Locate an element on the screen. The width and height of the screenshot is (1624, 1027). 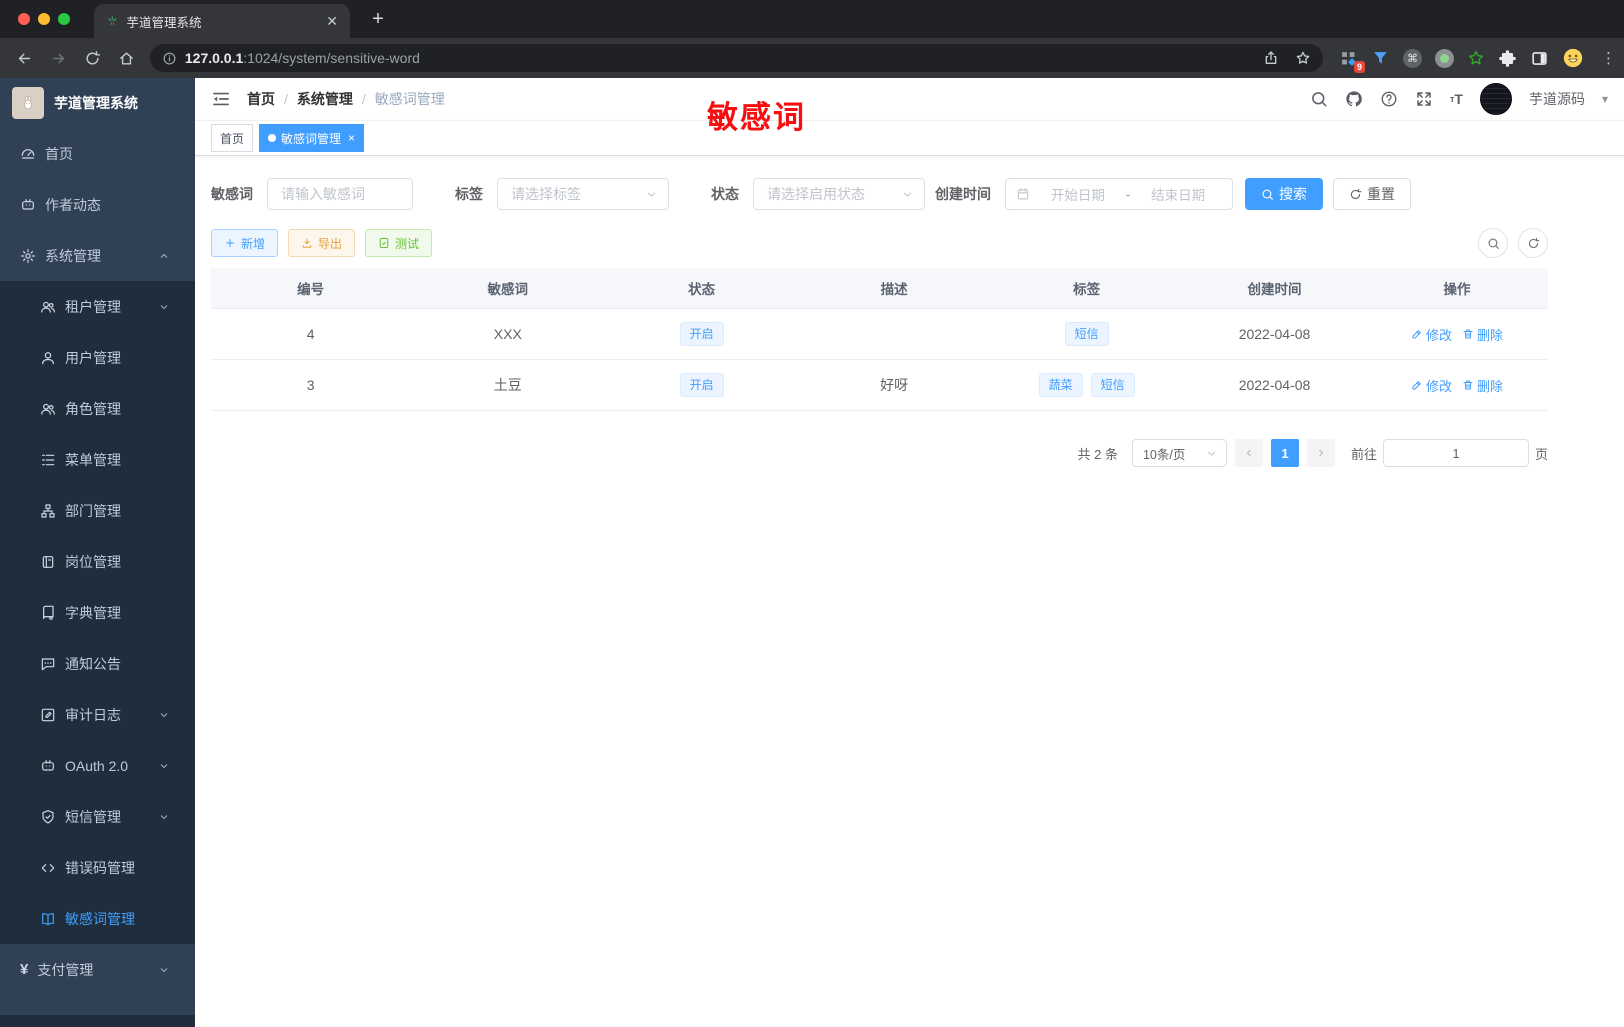
extension-star-icon is located at coordinates (1476, 58).